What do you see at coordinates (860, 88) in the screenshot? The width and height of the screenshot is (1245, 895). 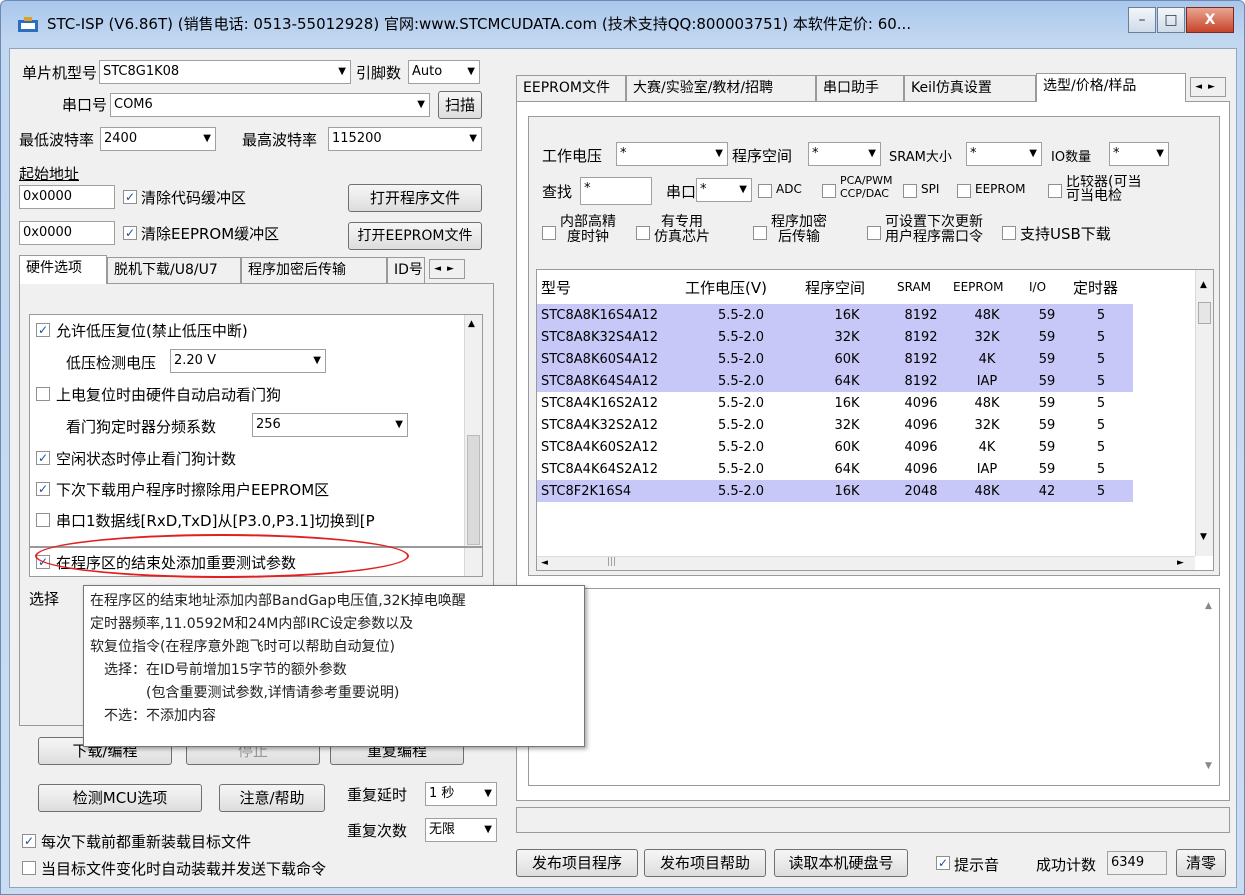 I see `tab-serial-assistant: 串口助手` at bounding box center [860, 88].